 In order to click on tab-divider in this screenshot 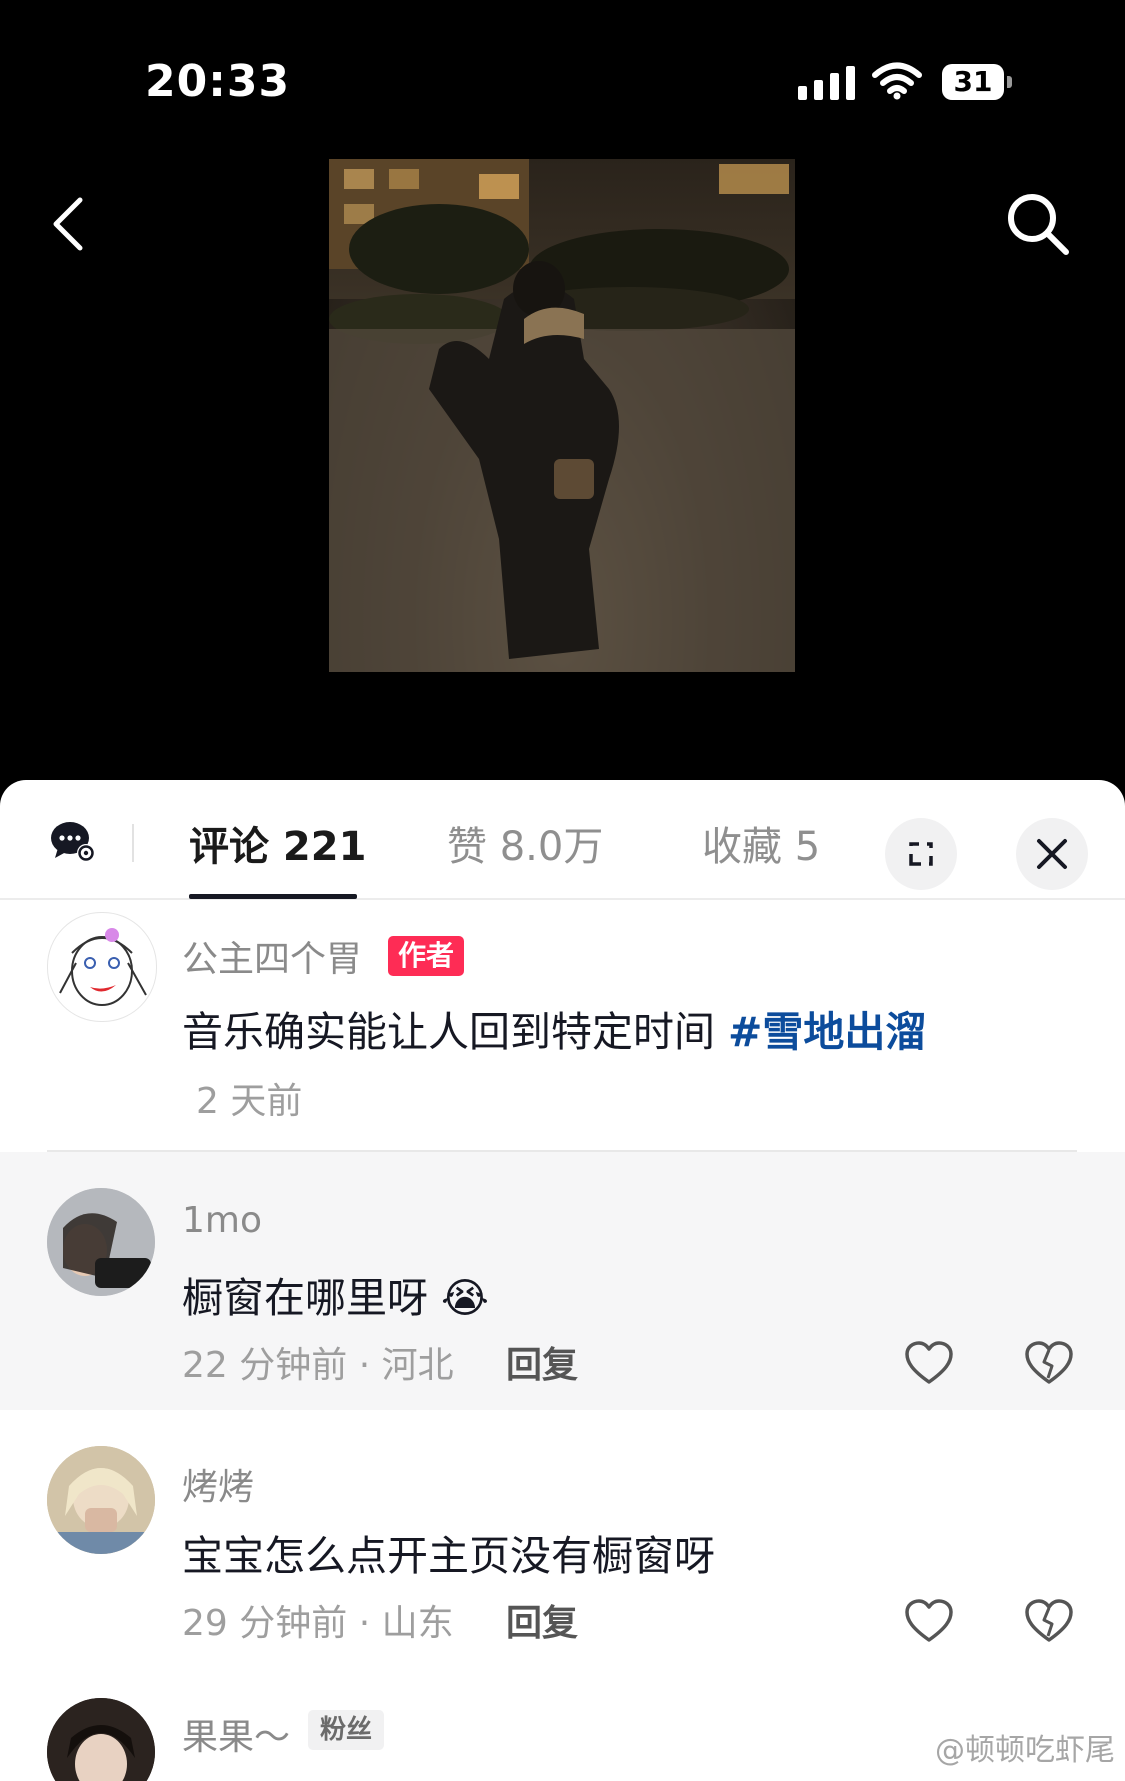, I will do `click(133, 843)`.